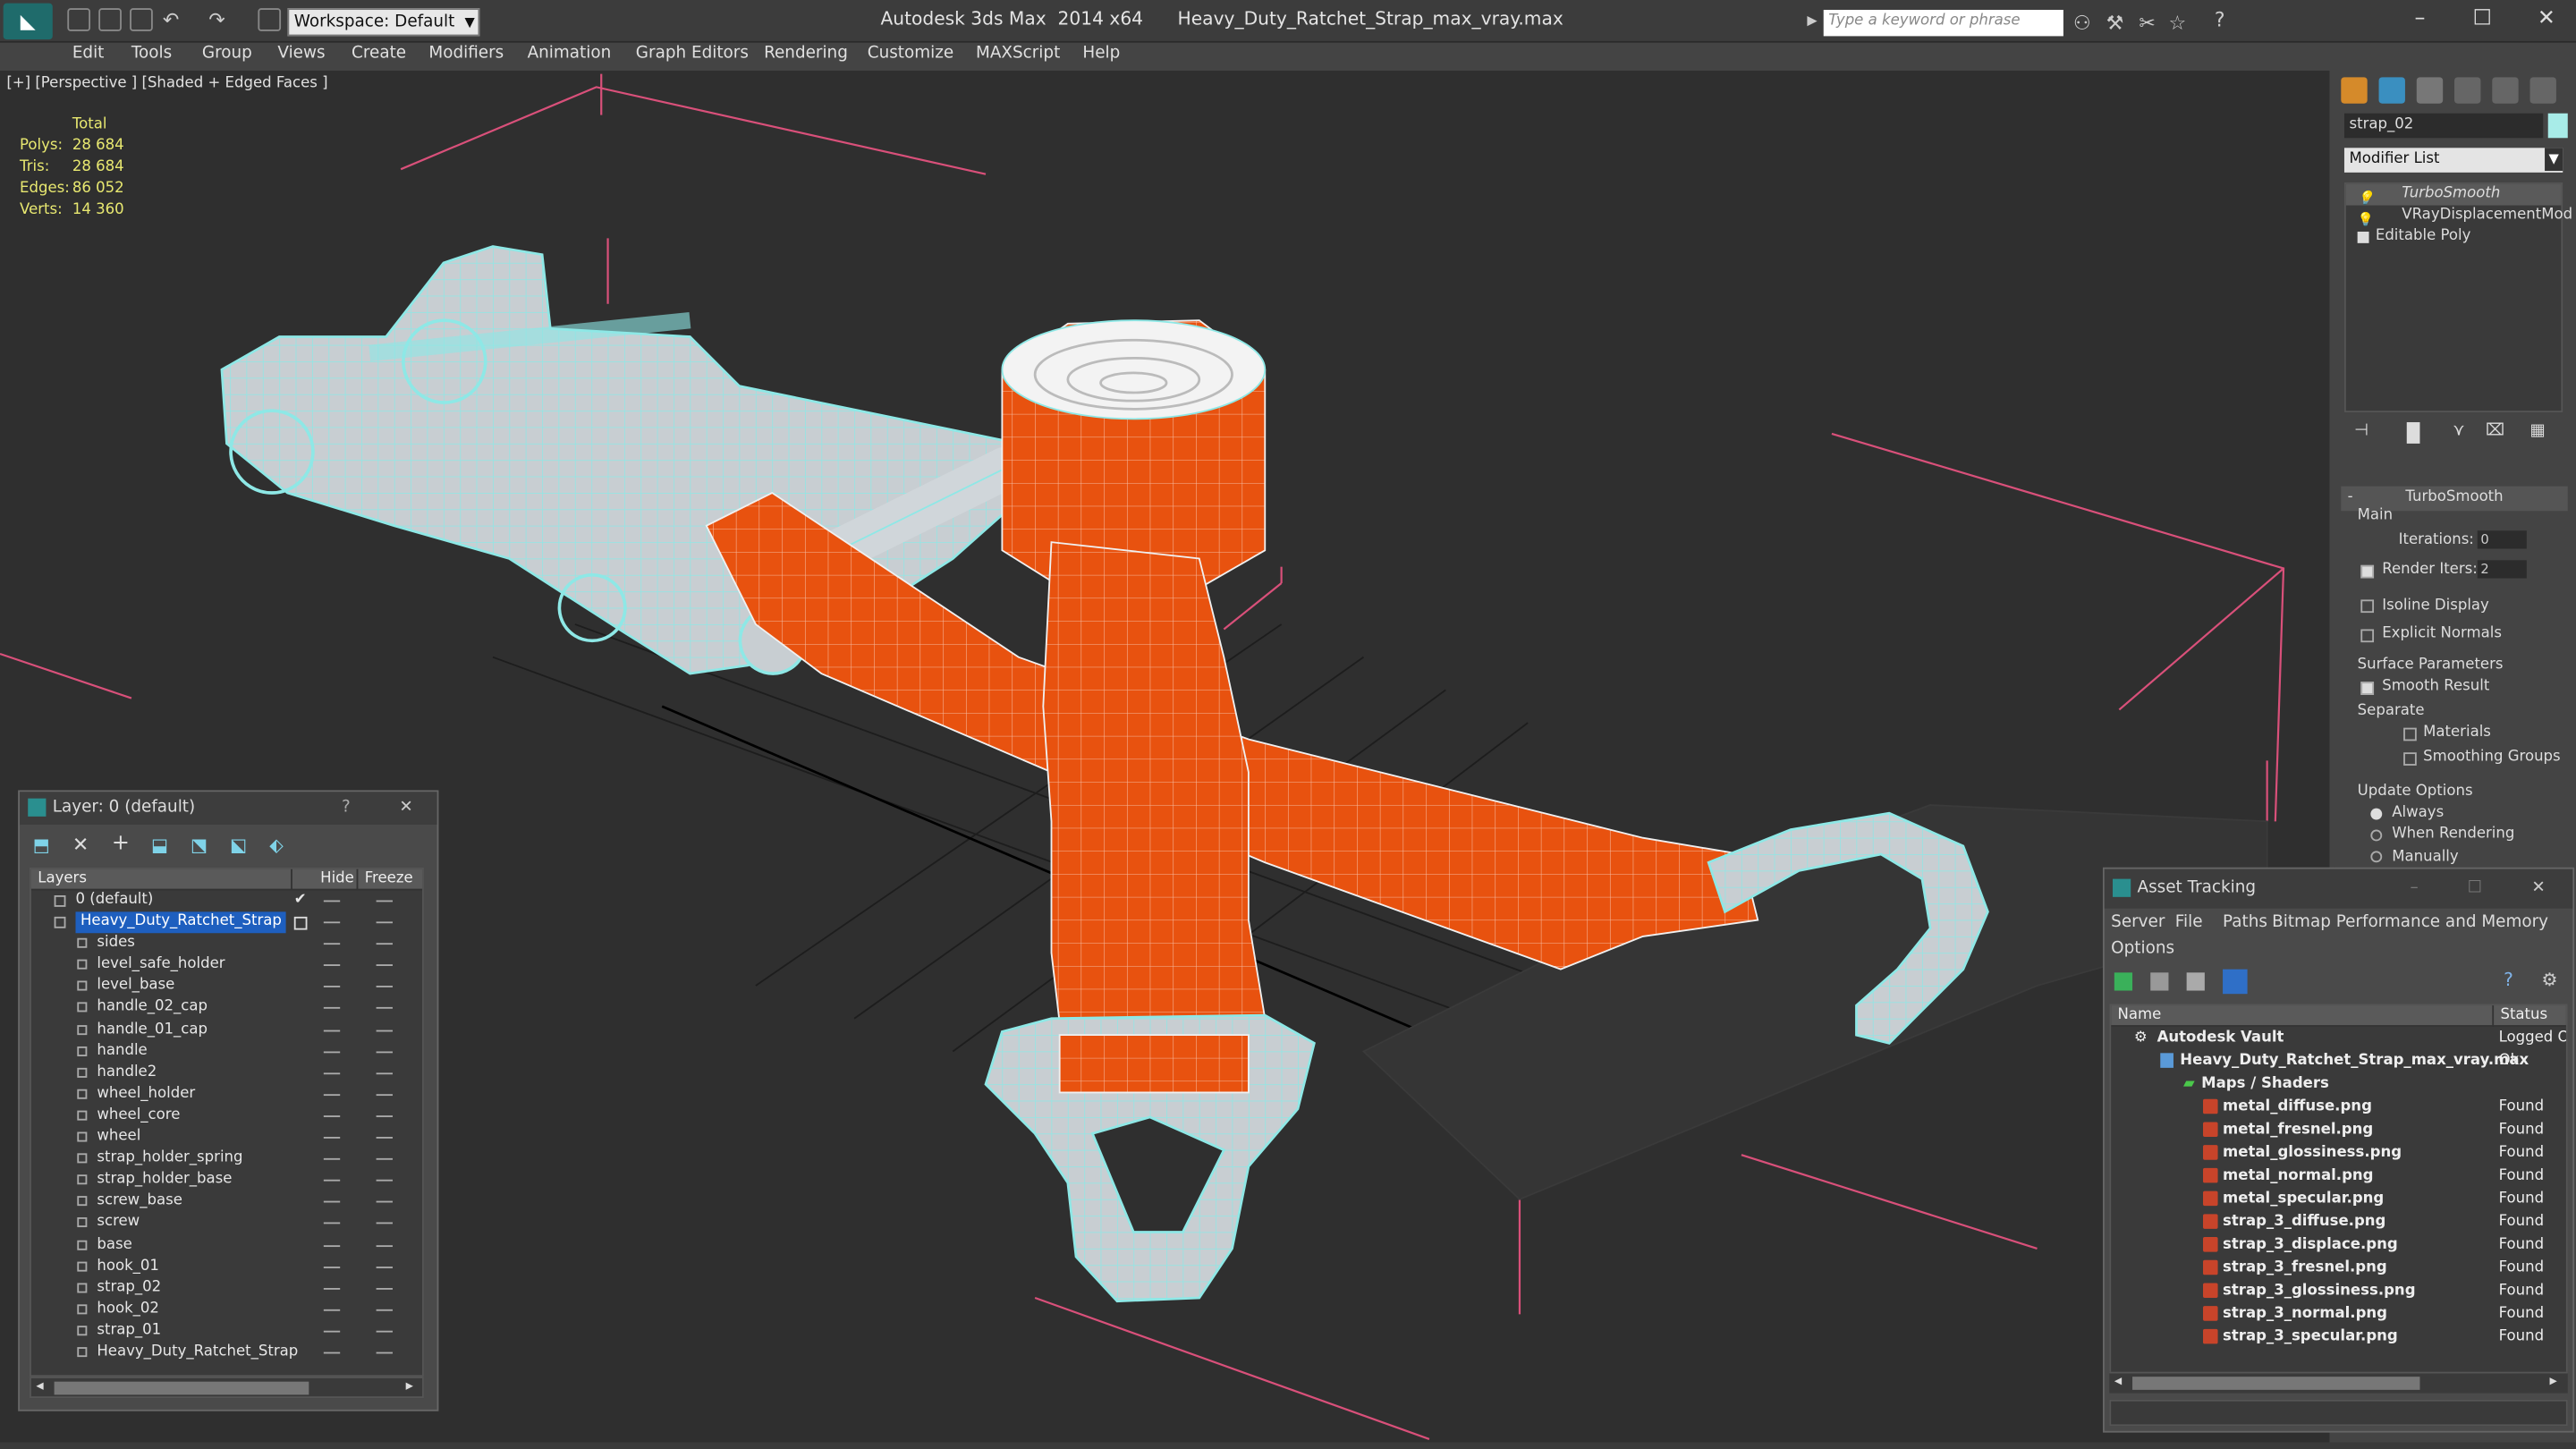 Image resolution: width=2576 pixels, height=1449 pixels. I want to click on asset-menu-server: Server, so click(2138, 922).